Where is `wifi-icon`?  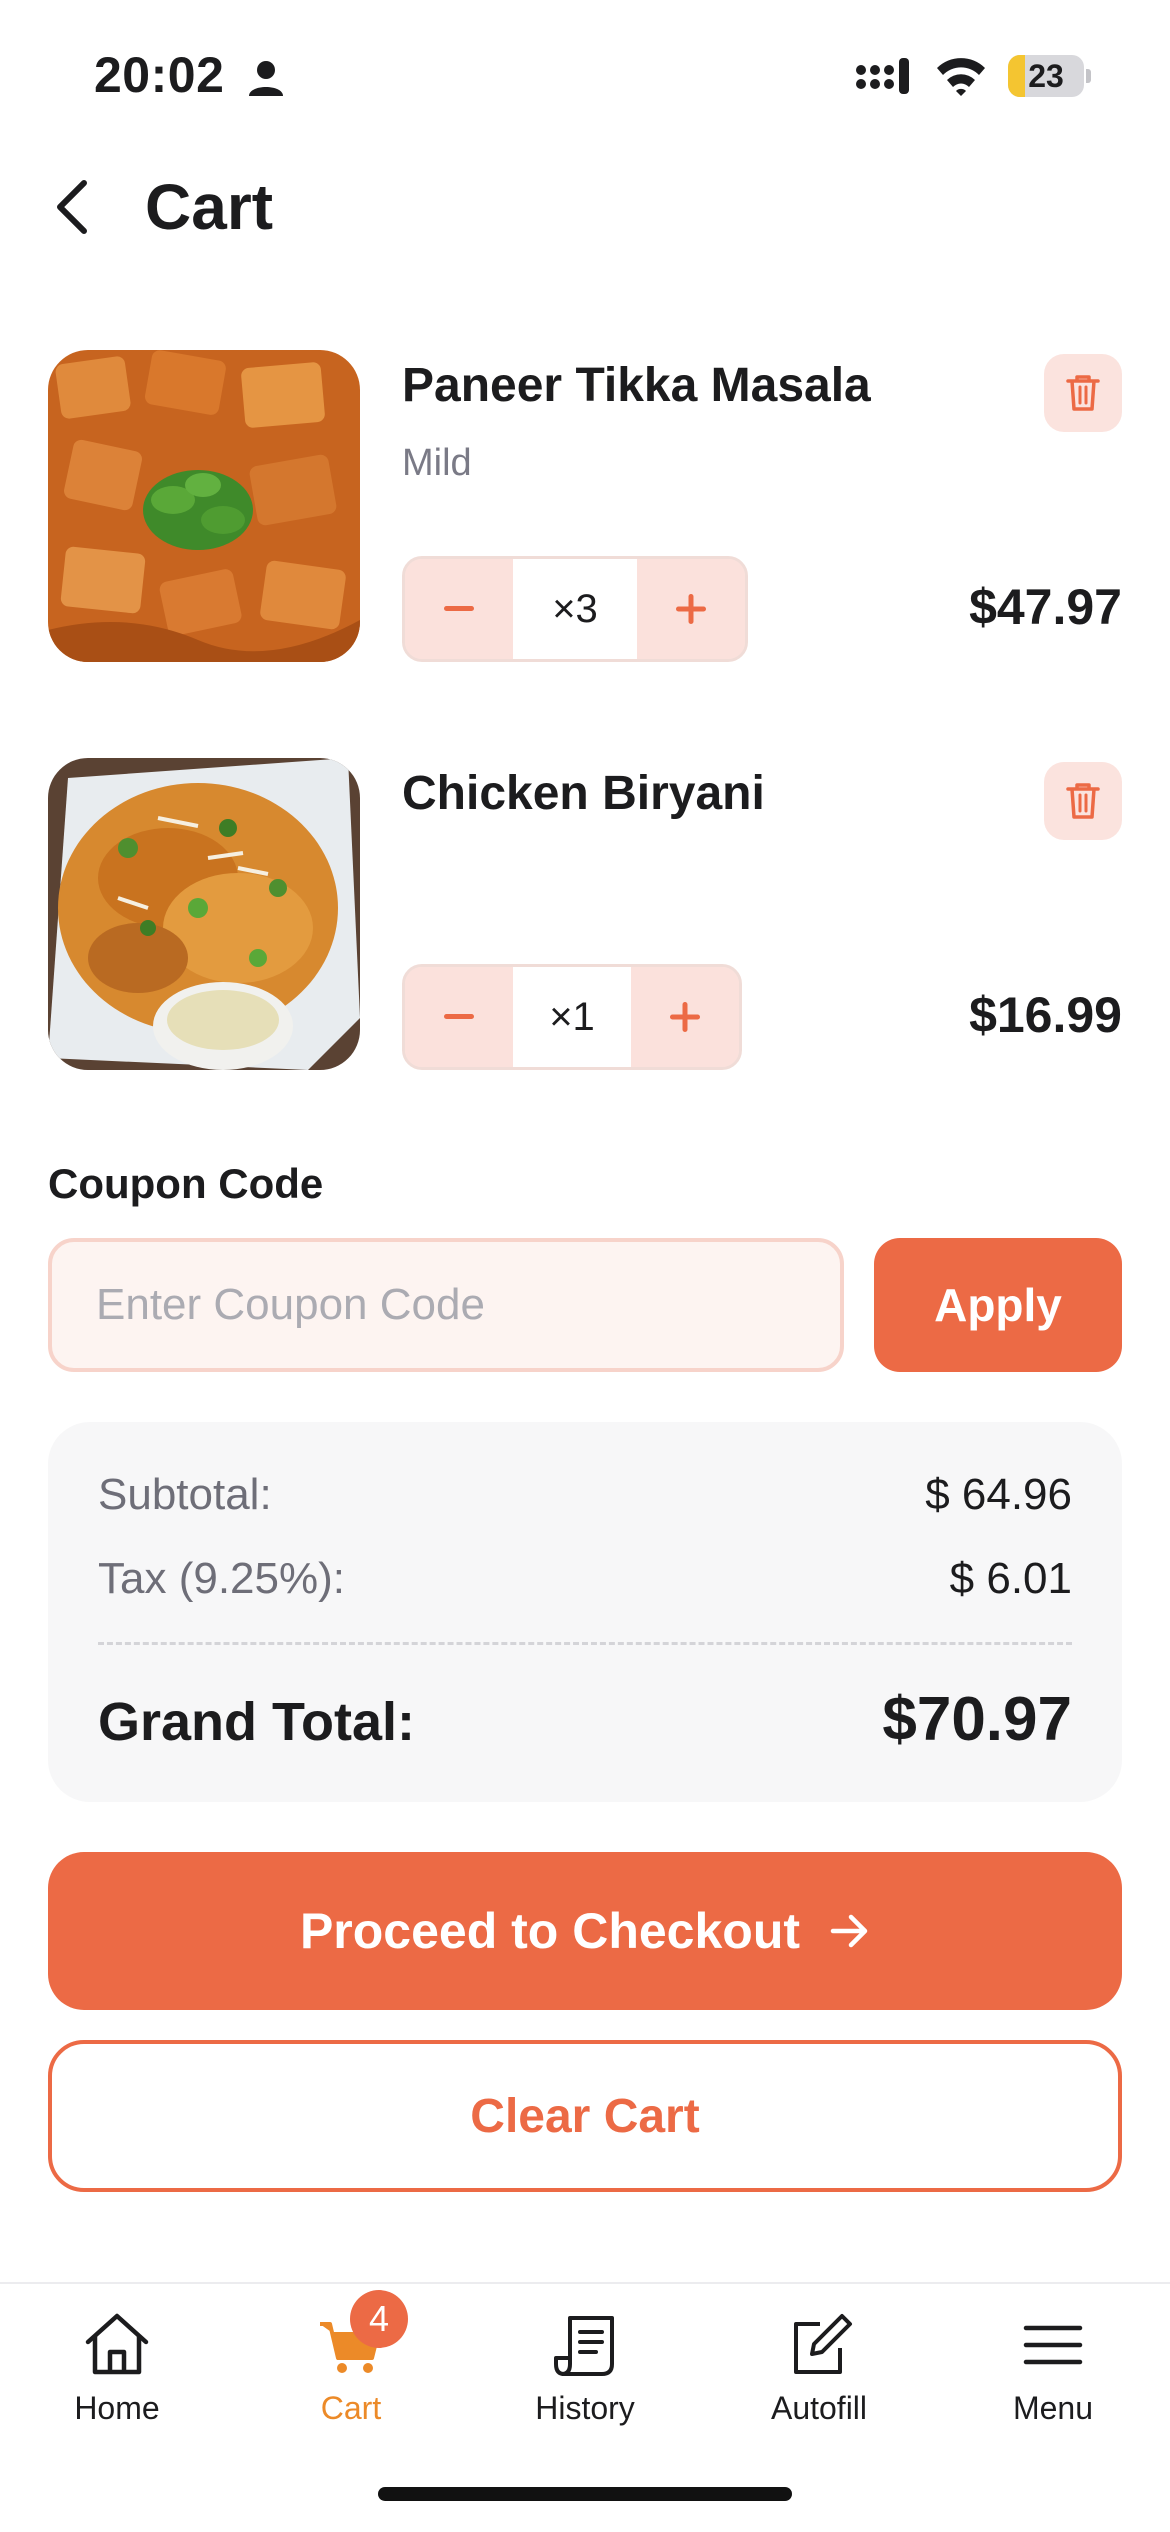 wifi-icon is located at coordinates (961, 77).